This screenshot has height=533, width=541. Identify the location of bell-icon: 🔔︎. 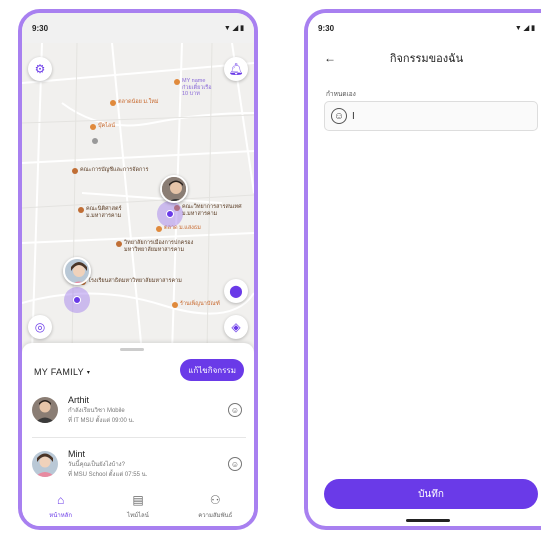
(236, 69).